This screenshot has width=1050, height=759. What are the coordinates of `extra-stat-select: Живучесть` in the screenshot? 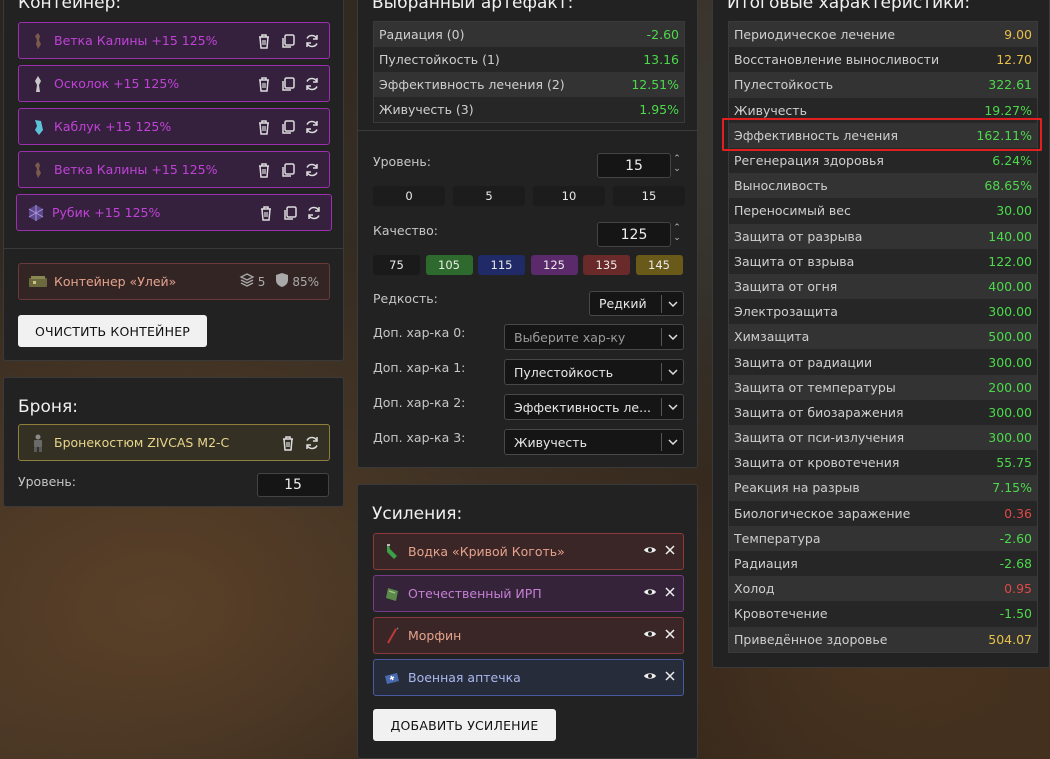 It's located at (594, 442).